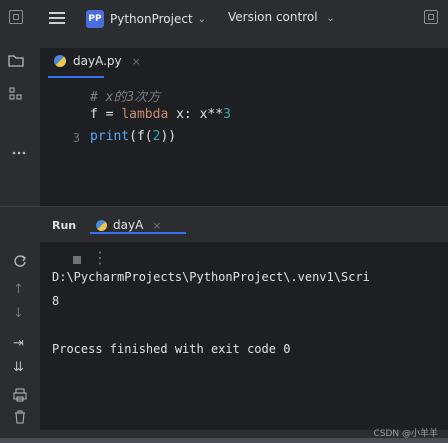 The width and height of the screenshot is (448, 443). I want to click on soft-wrap-icon: ⇥, so click(18, 343).